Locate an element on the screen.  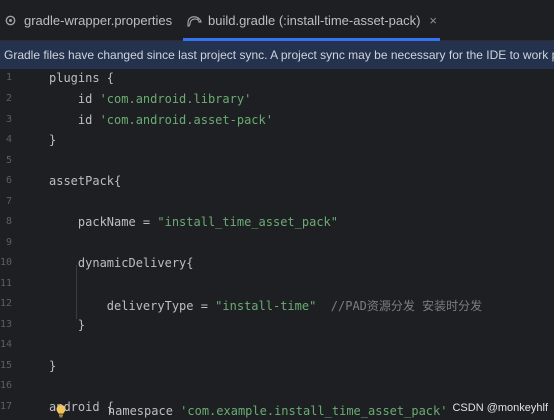
line-number: 8 is located at coordinates (8, 221).